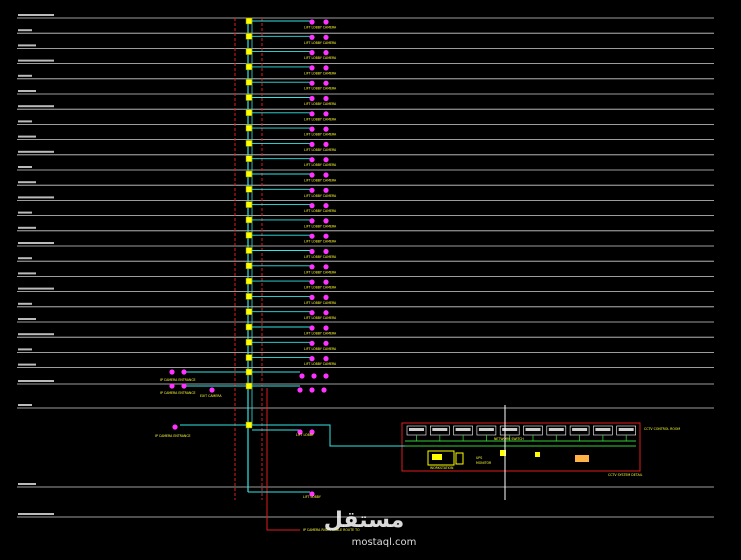 The width and height of the screenshot is (741, 560). What do you see at coordinates (479, 458) in the screenshot?
I see `panel-sub-label-2: UPS` at bounding box center [479, 458].